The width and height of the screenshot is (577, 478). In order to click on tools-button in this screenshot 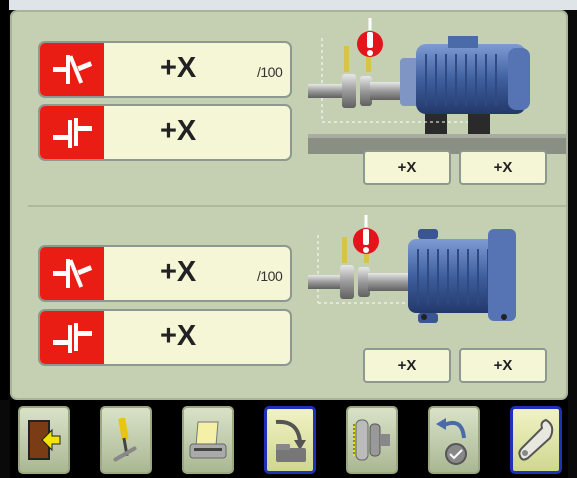, I will do `click(126, 440)`.